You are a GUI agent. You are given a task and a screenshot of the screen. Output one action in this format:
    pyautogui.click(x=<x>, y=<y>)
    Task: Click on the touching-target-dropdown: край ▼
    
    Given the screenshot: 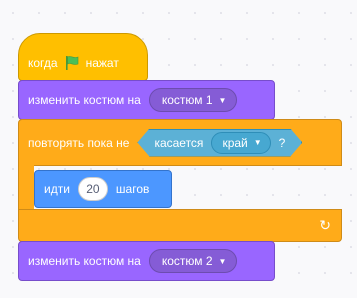 What is the action you would take?
    pyautogui.click(x=240, y=143)
    